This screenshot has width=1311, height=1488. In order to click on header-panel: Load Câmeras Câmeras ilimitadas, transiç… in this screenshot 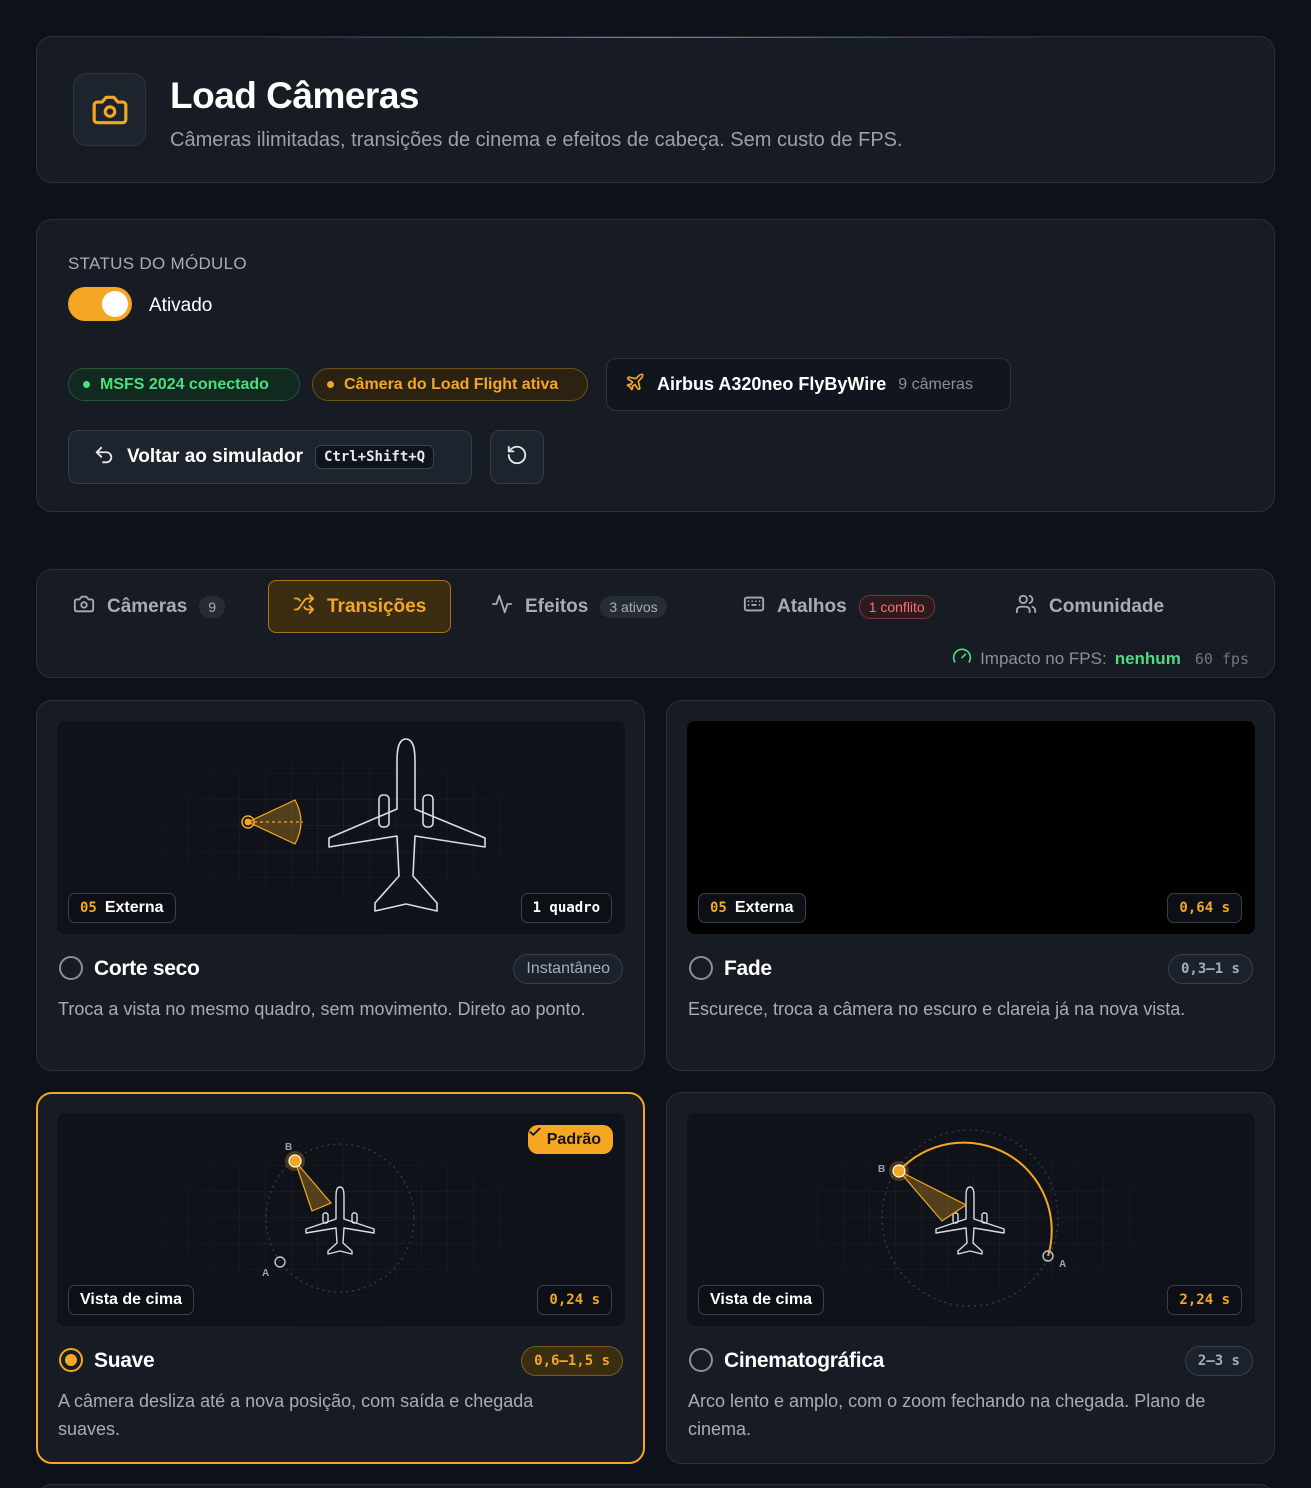, I will do `click(655, 109)`.